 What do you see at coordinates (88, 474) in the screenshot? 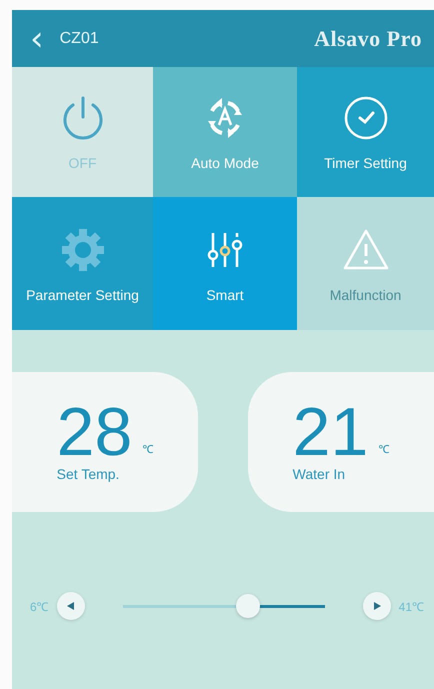
I see `reading-label: Set Temp.` at bounding box center [88, 474].